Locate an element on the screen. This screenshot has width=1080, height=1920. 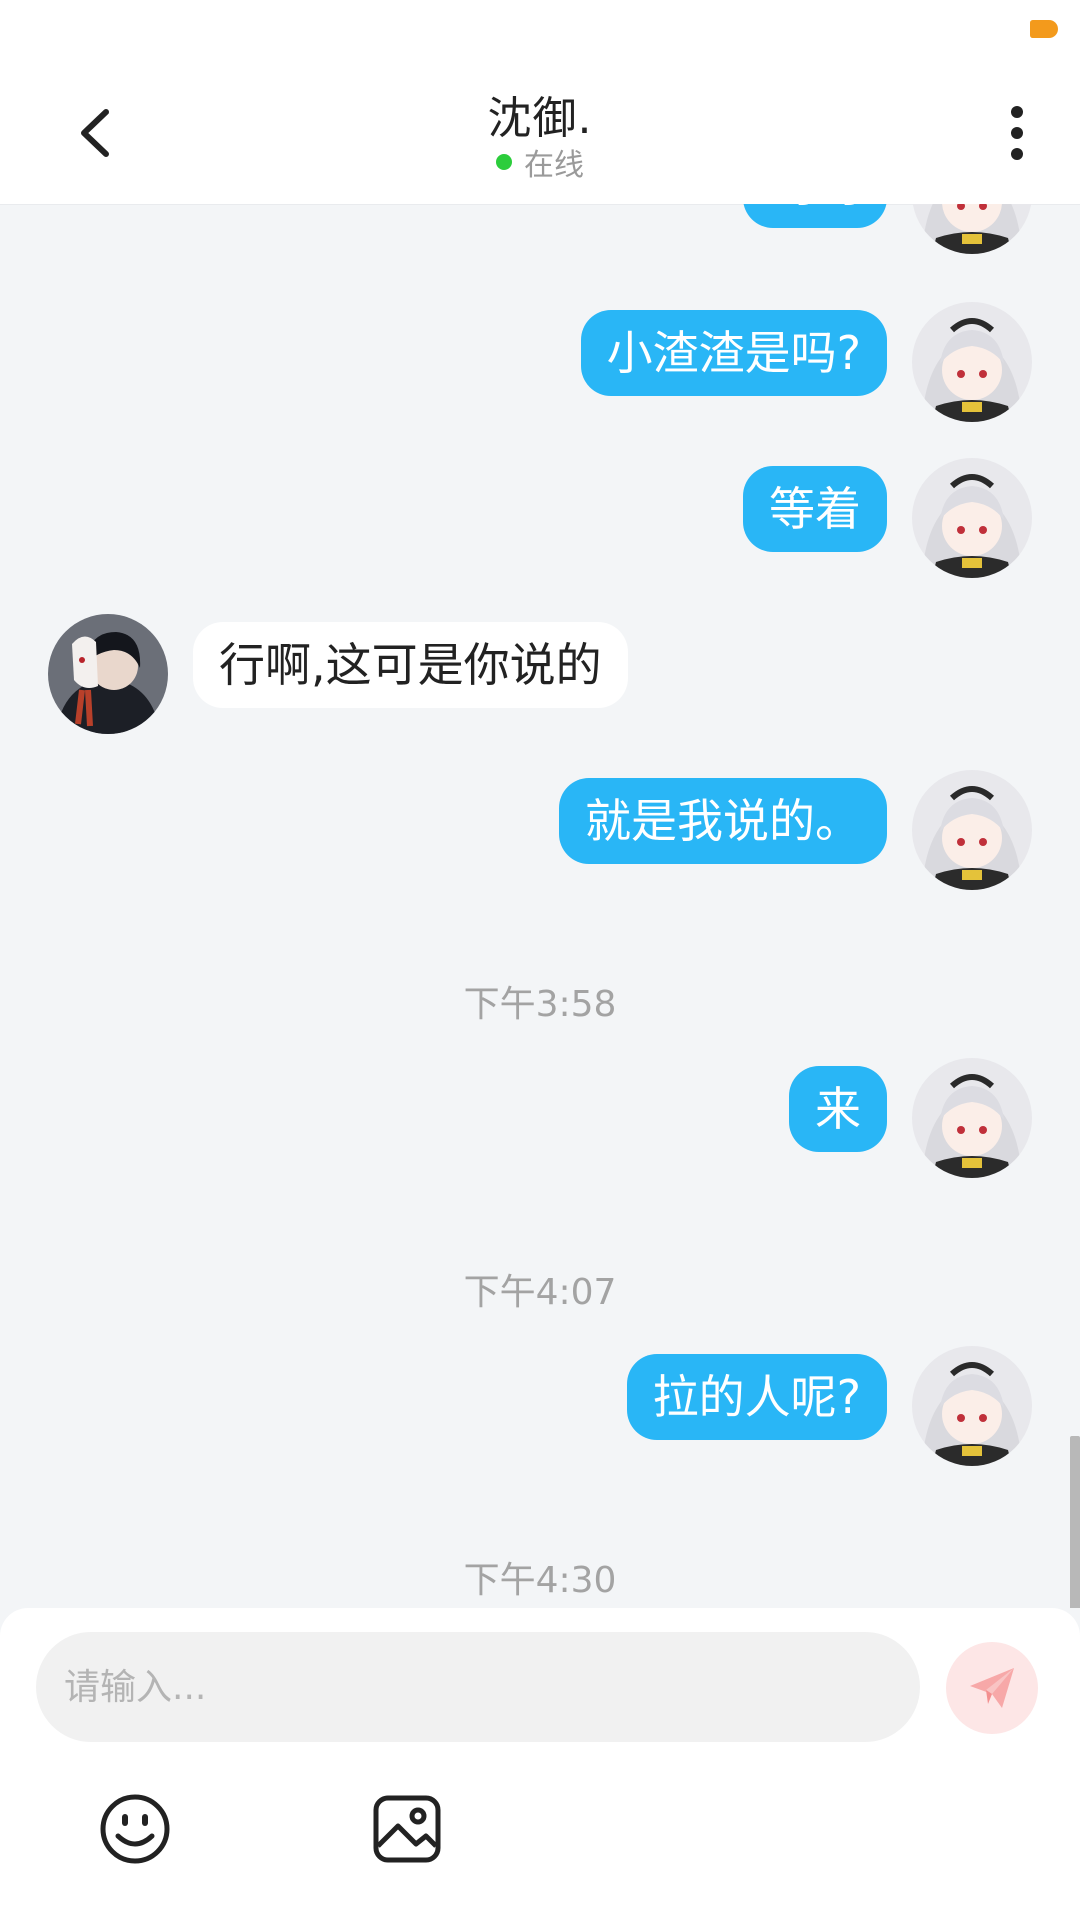
more-options-button is located at coordinates (1017, 133).